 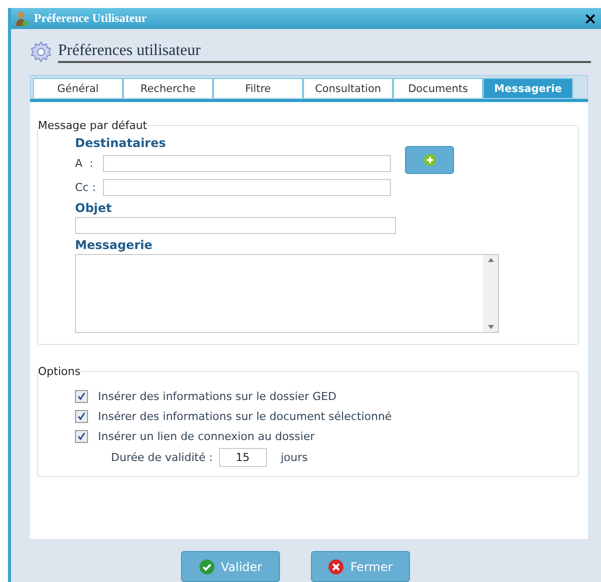 What do you see at coordinates (206, 436) in the screenshot?
I see `option-label: Insérer un lien de connexion au dossier` at bounding box center [206, 436].